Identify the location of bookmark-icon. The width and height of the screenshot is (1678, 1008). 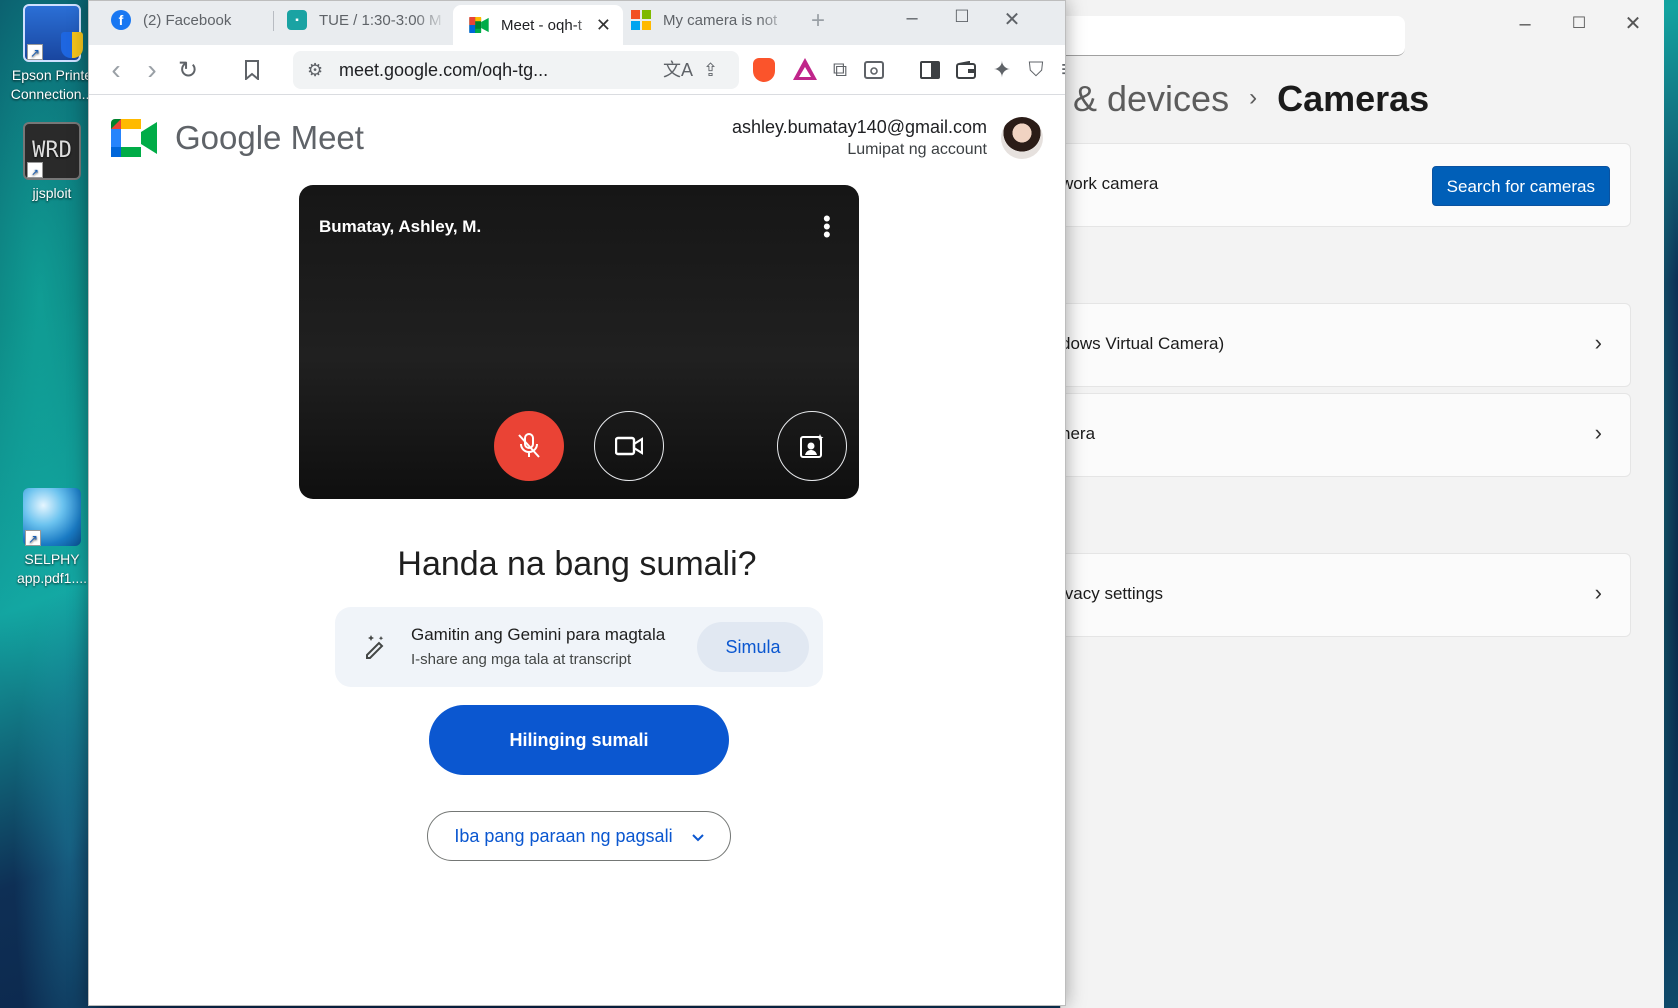
(252, 70).